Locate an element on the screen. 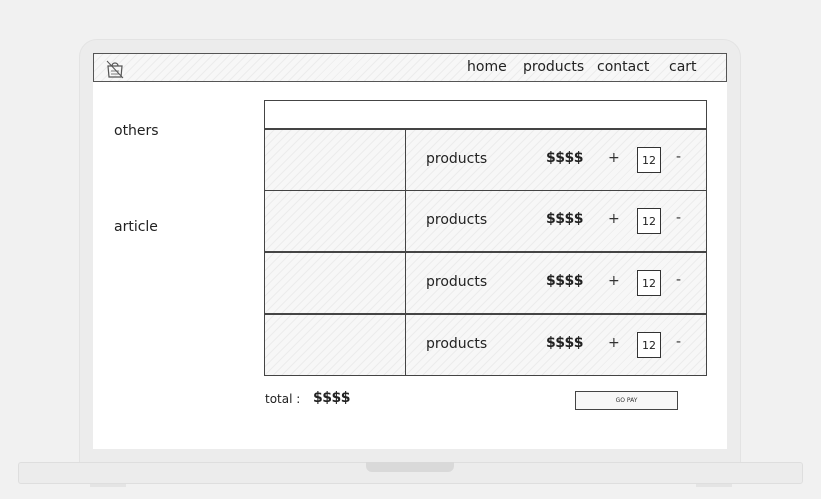 This screenshot has height=499, width=821. total-value: $$$$ is located at coordinates (331, 398).